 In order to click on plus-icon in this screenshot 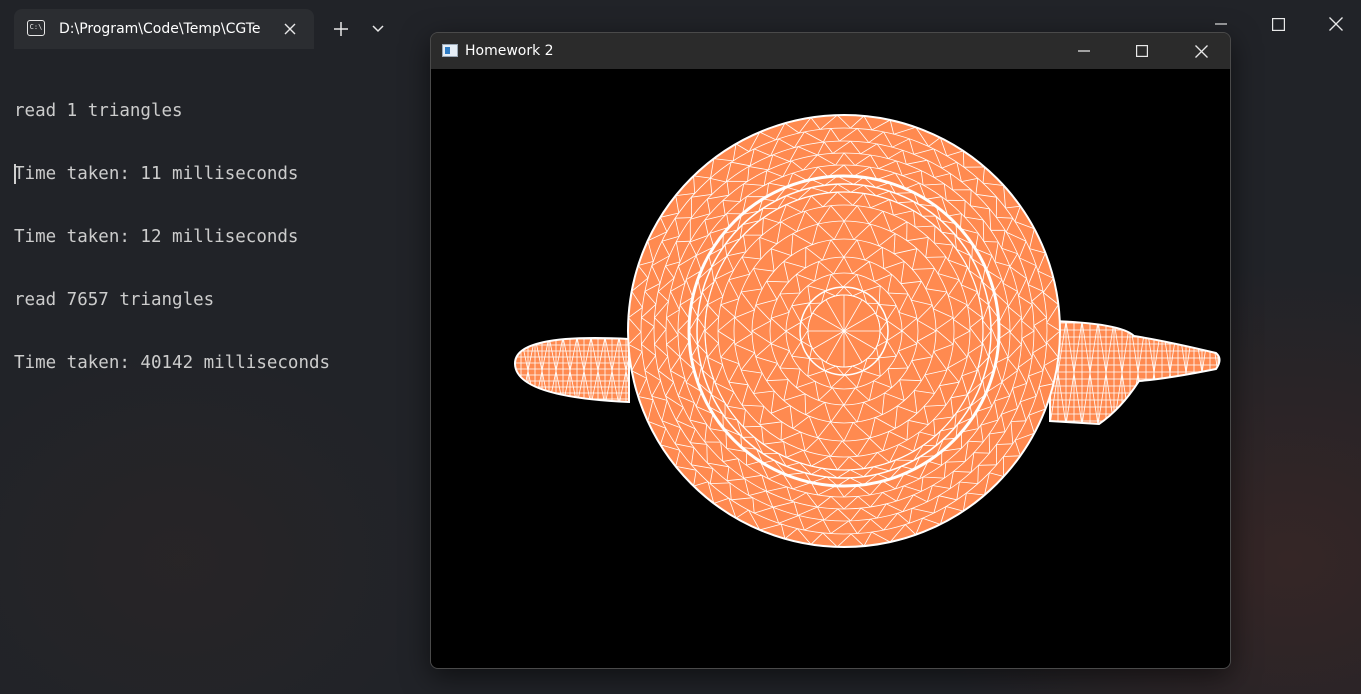, I will do `click(341, 29)`.